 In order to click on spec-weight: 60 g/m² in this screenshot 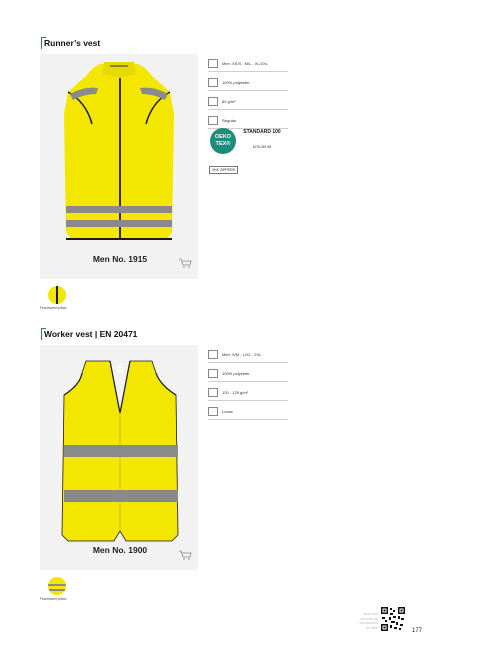, I will do `click(248, 102)`.